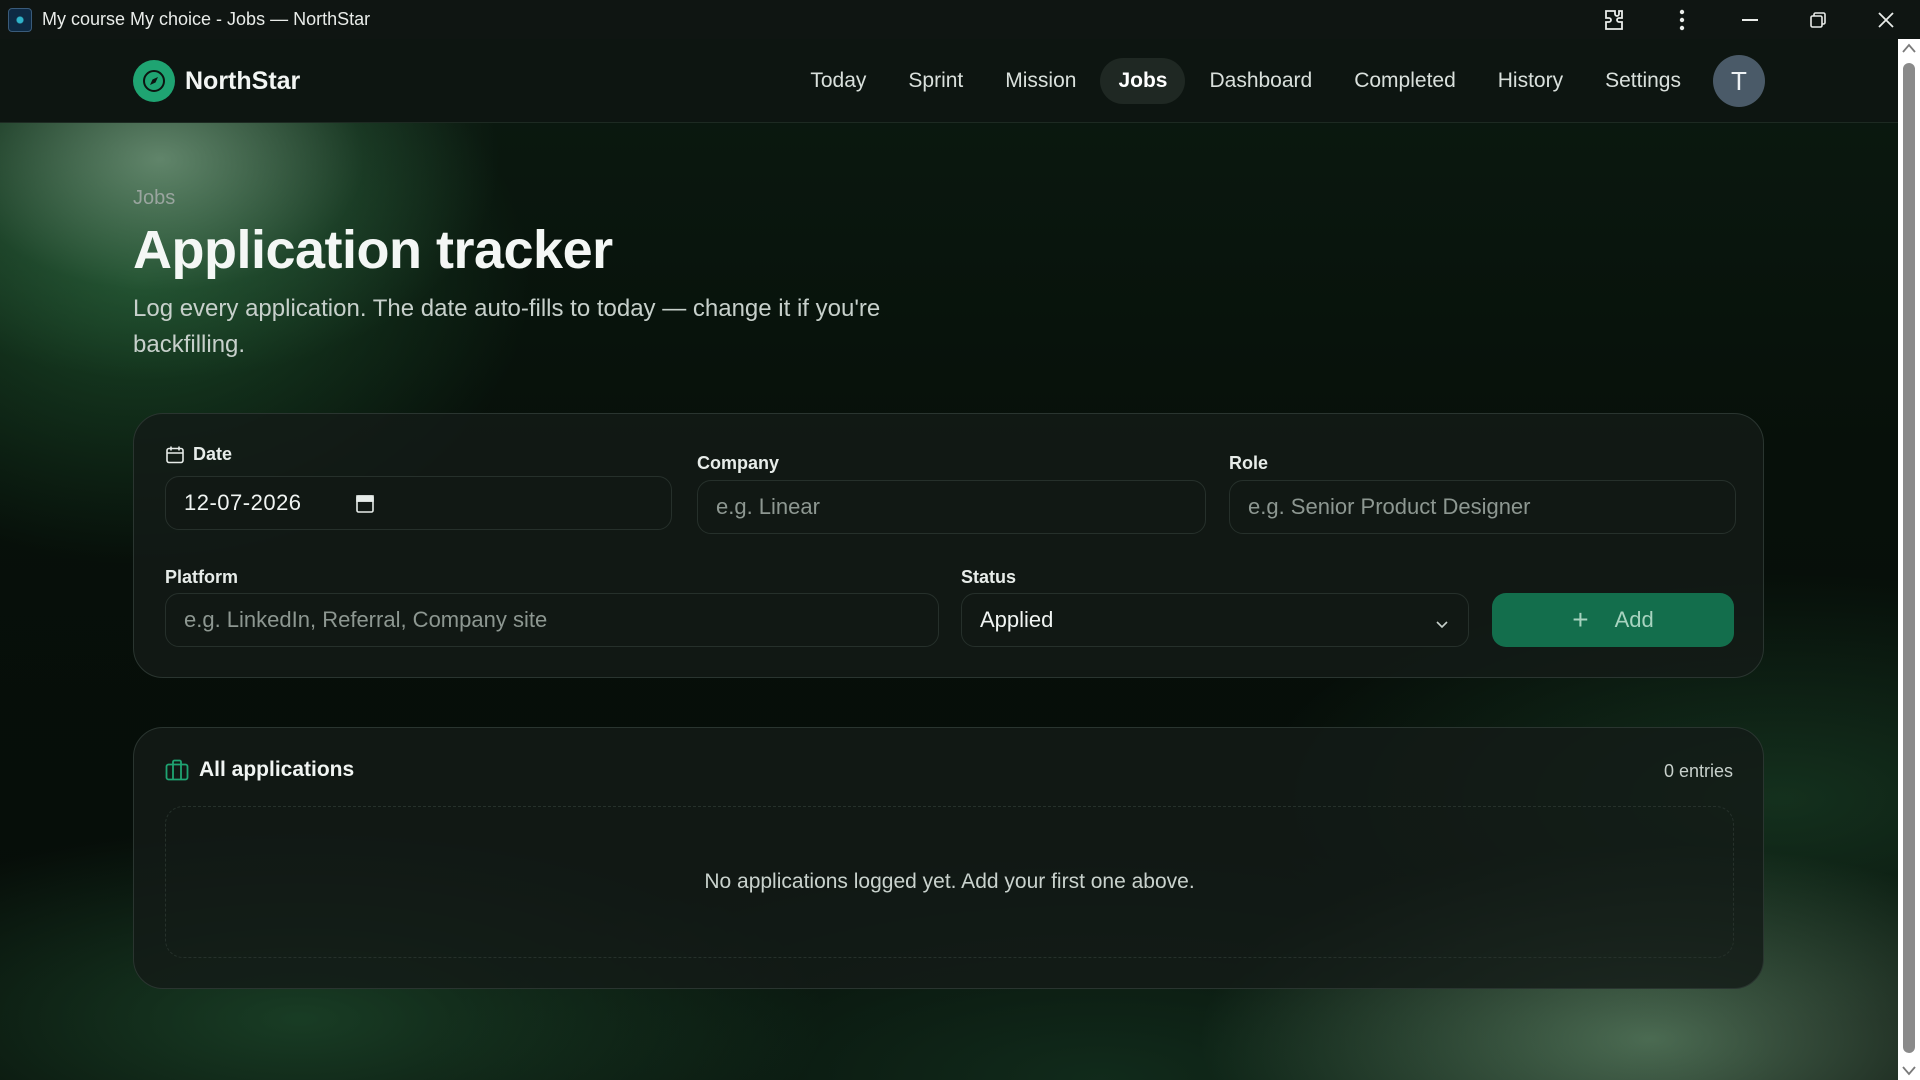  What do you see at coordinates (206, 19) in the screenshot?
I see `window-title: My course My choice - Jobs — NorthStar` at bounding box center [206, 19].